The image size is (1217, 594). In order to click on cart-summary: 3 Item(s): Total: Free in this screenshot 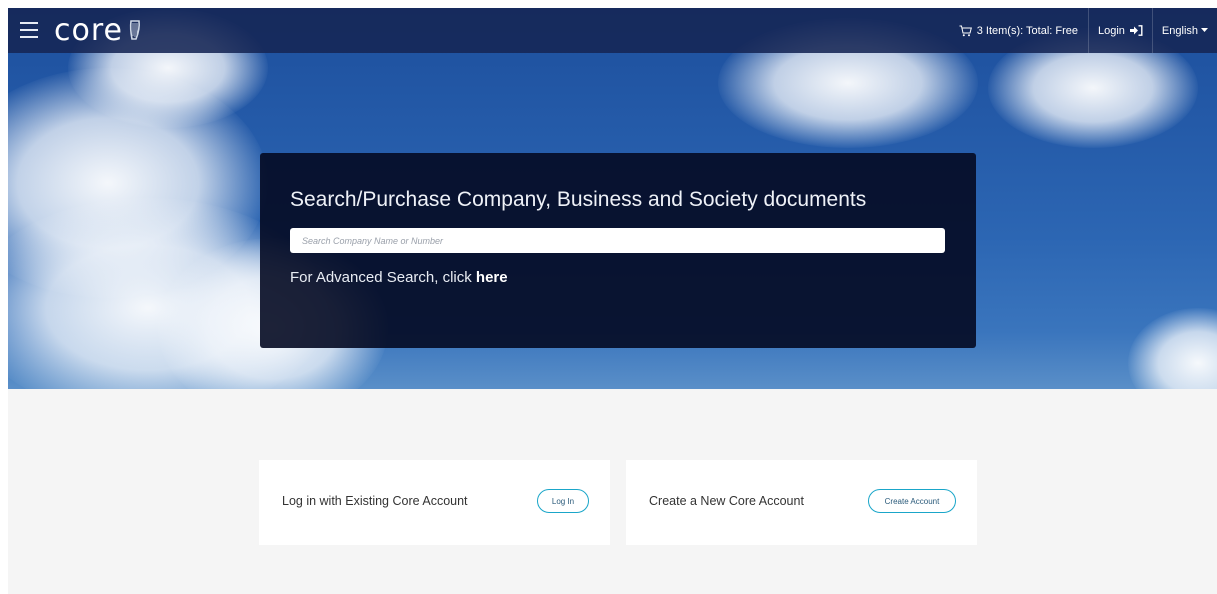, I will do `click(1019, 30)`.